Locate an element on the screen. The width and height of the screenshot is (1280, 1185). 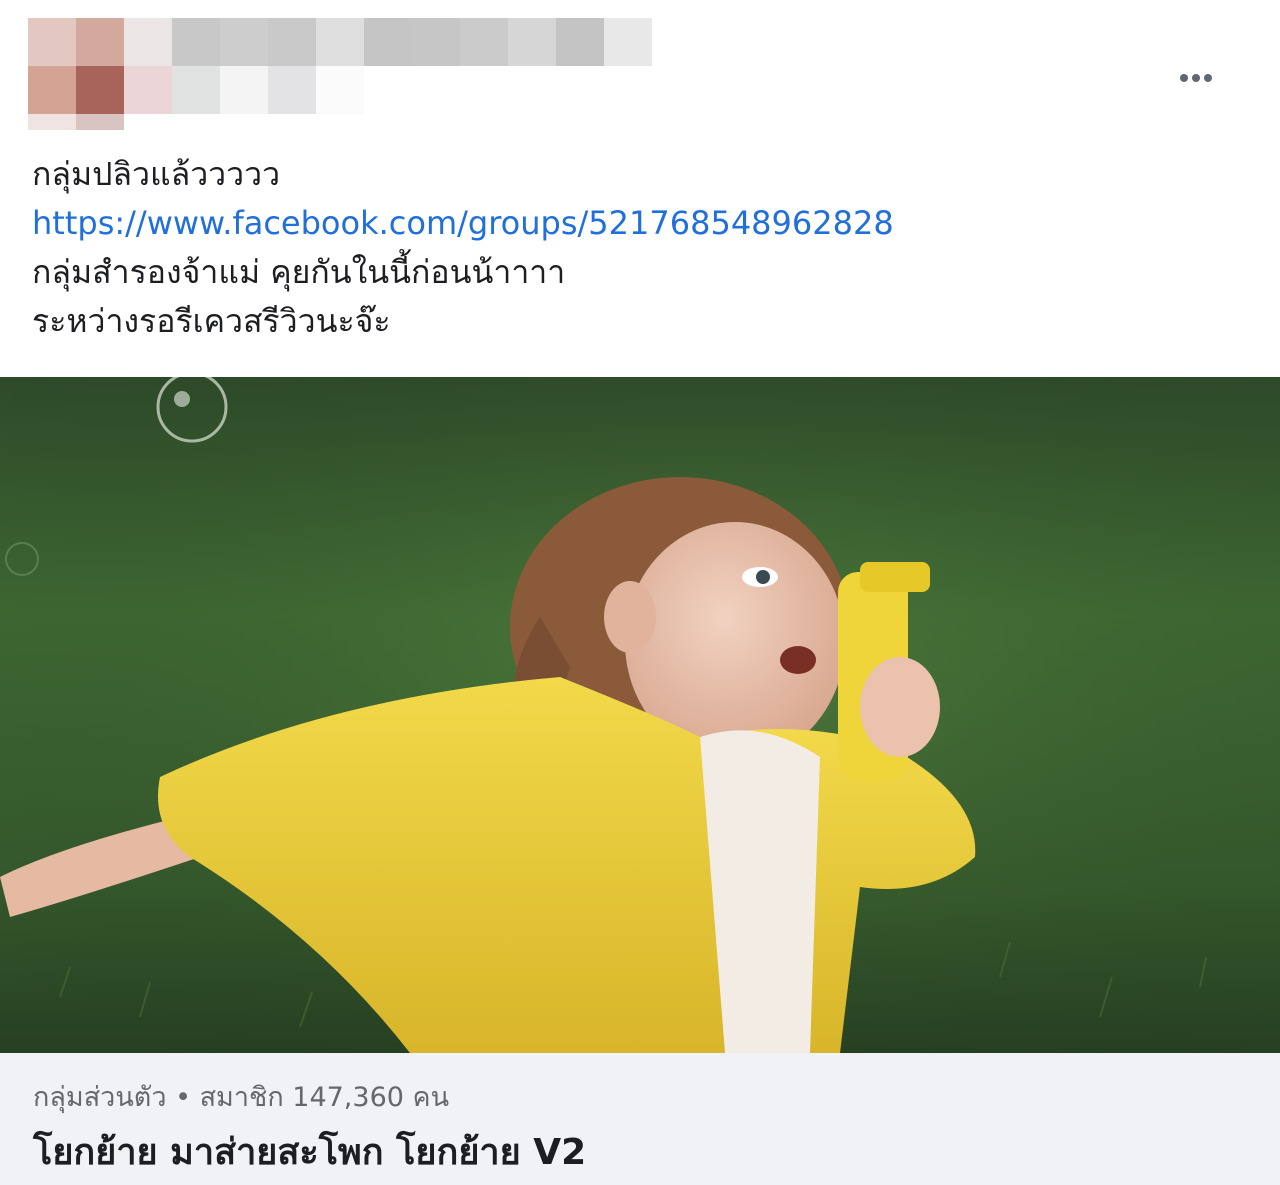
post-text-line: กลุ่มสำรองจ้าแม่ คุยกันในนี้ก่อนน้าาาา is located at coordinates (299, 272).